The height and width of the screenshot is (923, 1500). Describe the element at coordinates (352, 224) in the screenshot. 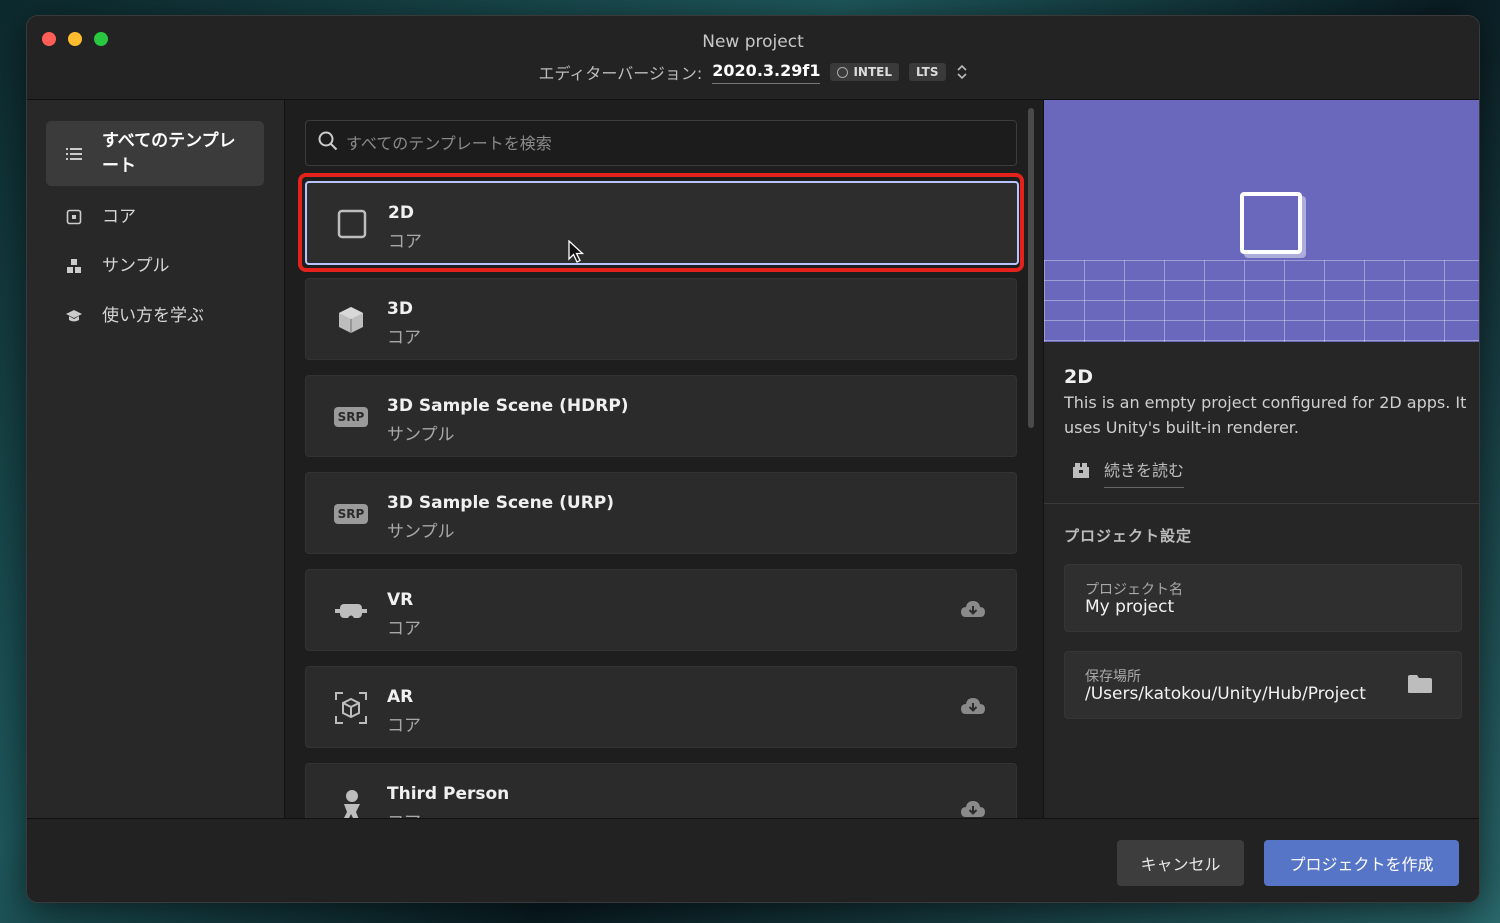

I see `square-icon` at that location.